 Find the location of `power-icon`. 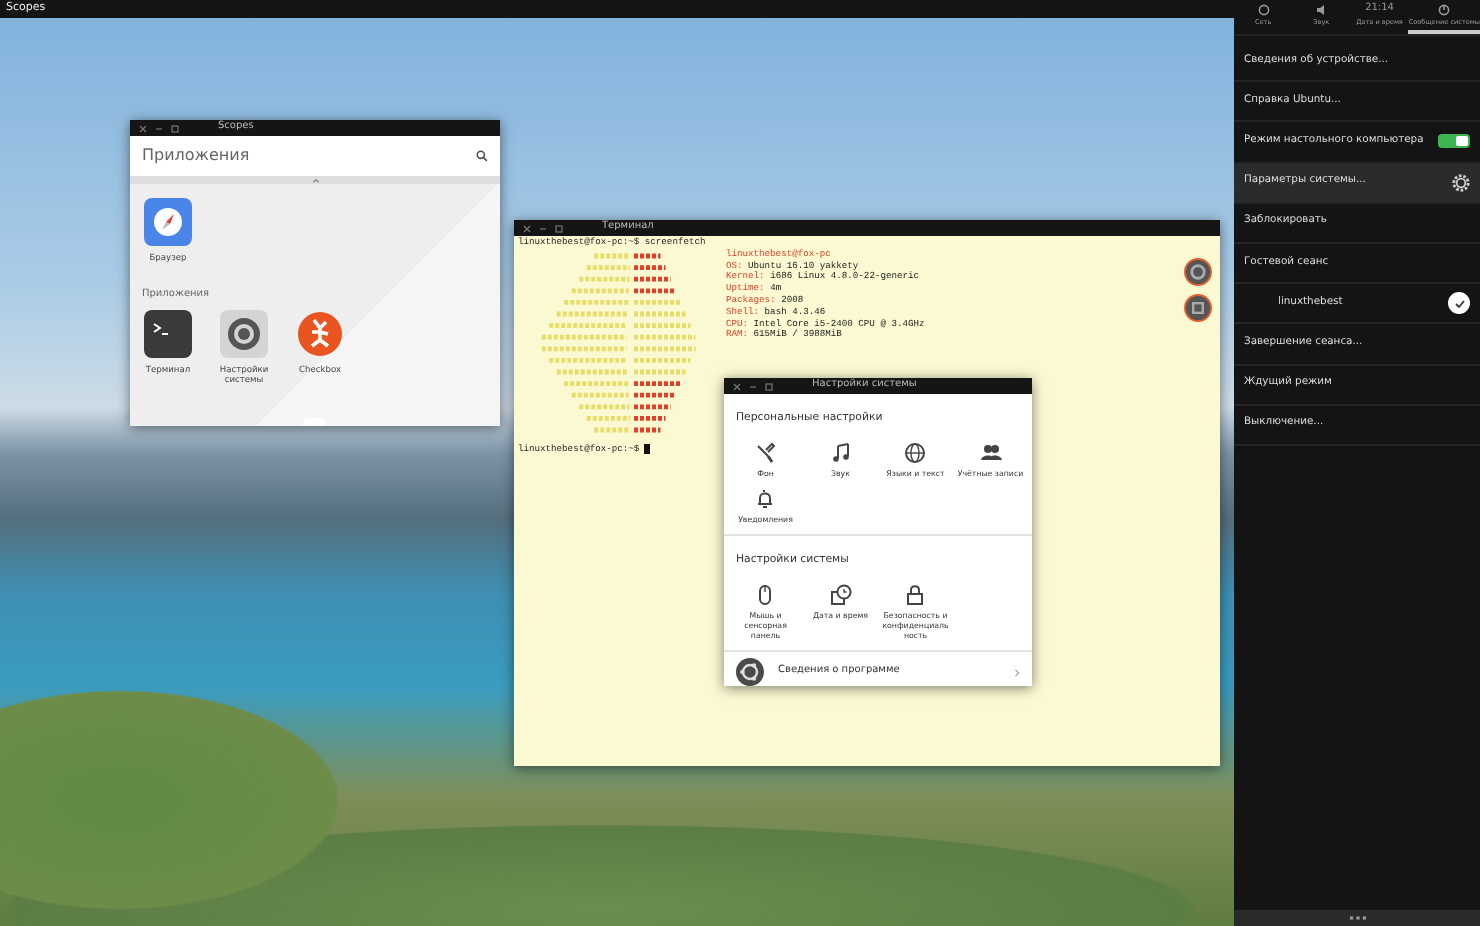

power-icon is located at coordinates (1444, 9).